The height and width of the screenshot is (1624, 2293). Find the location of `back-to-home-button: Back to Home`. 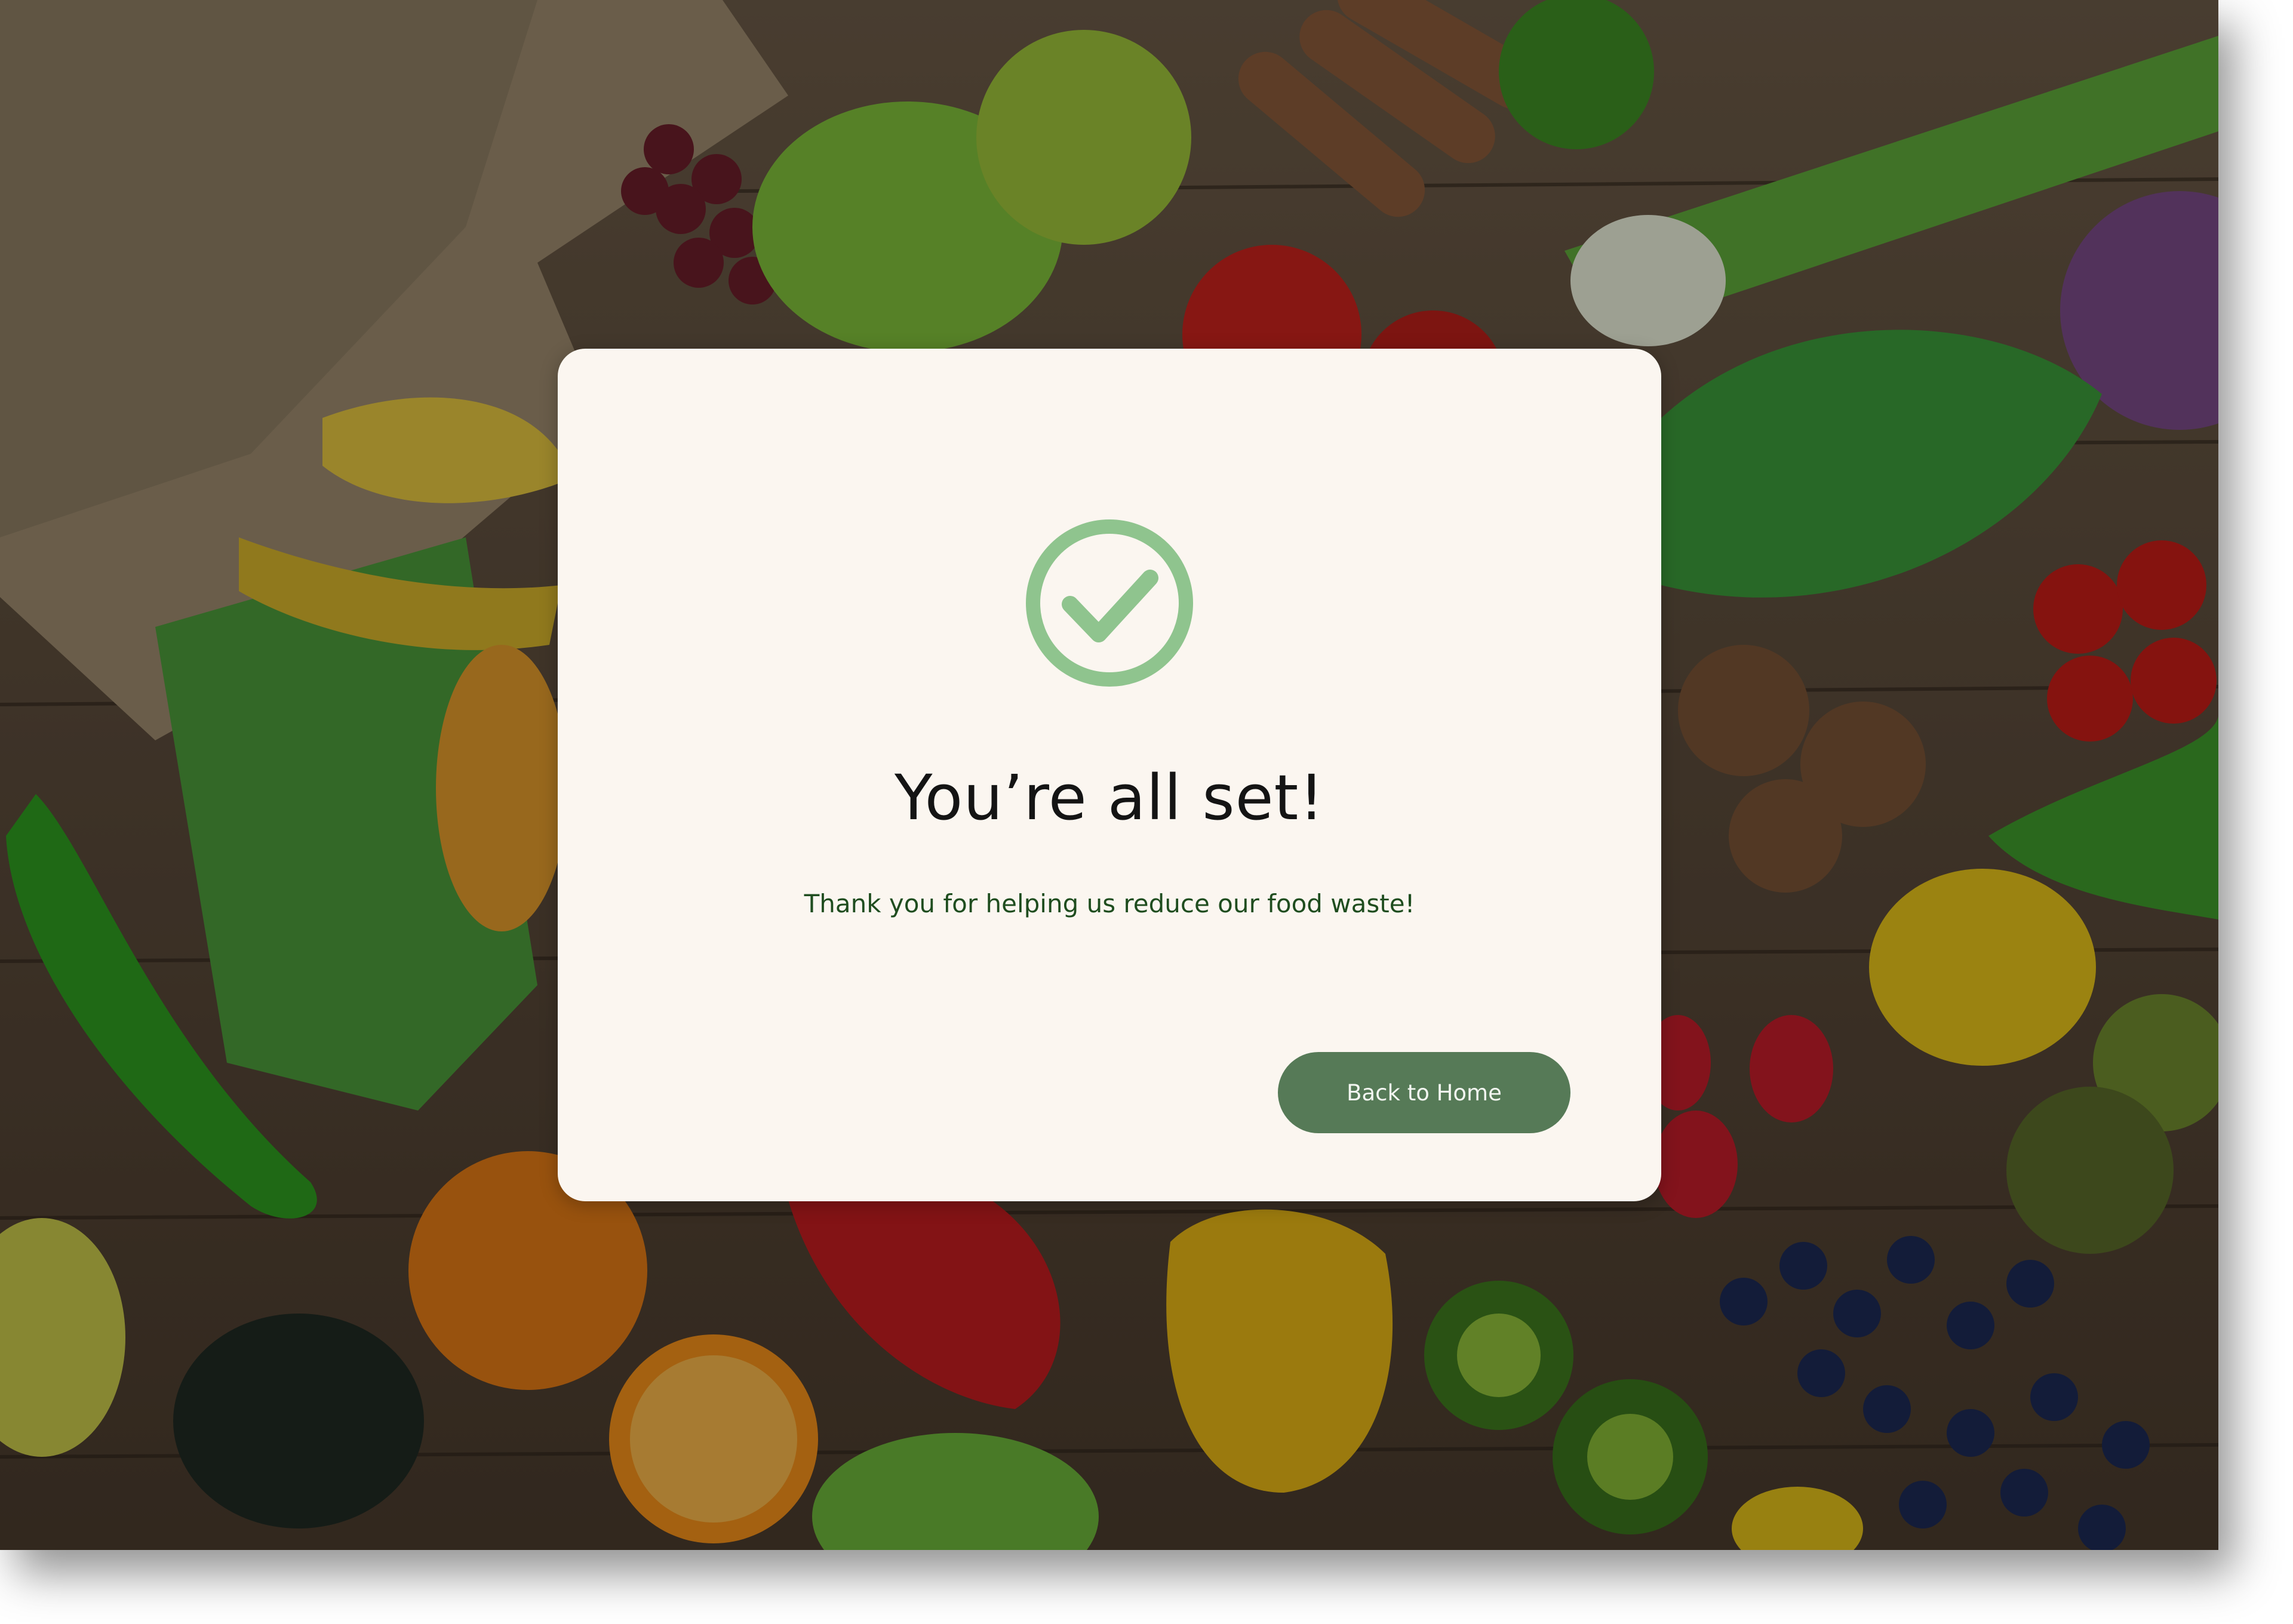

back-to-home-button: Back to Home is located at coordinates (1424, 1092).